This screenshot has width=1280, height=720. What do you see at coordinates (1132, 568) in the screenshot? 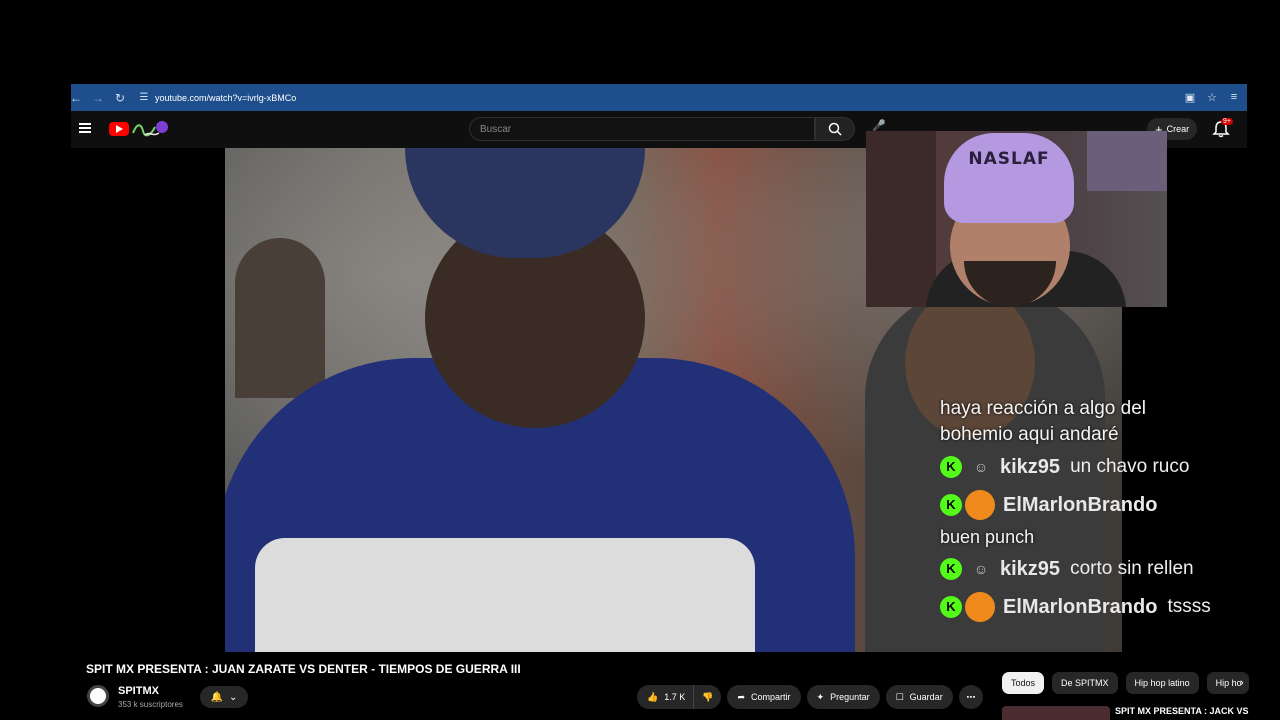
I see `chat-user-message: corto sin rellen` at bounding box center [1132, 568].